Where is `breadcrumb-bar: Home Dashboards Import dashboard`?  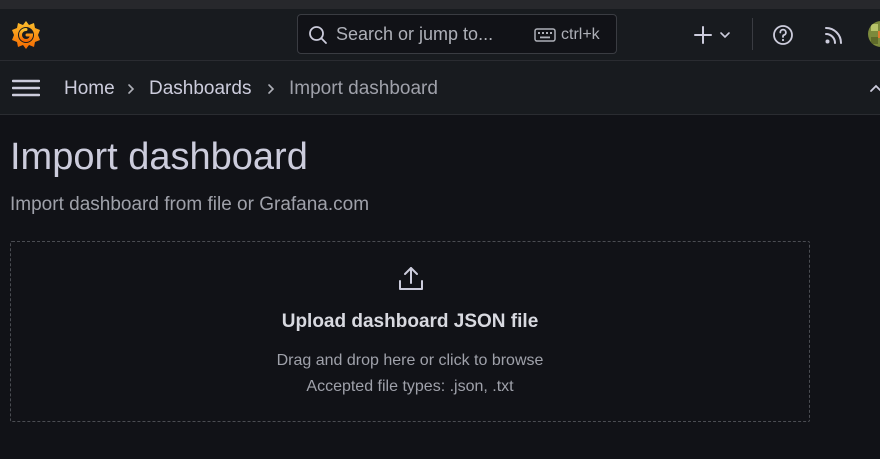 breadcrumb-bar: Home Dashboards Import dashboard is located at coordinates (440, 88).